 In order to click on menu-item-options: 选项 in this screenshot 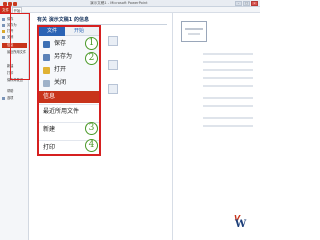, I will do `click(14, 98)`.